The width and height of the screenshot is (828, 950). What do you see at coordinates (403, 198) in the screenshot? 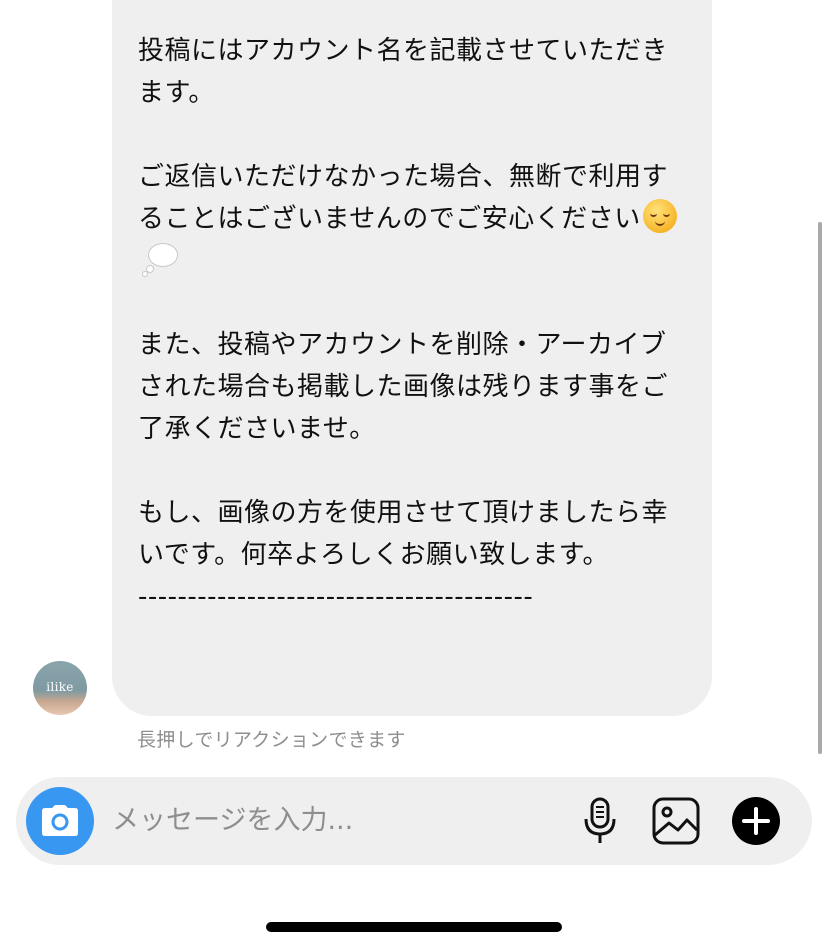
I see `message-paragraph-2-text: ご返信いただけなかった場合、無断で利用することはございませんのでご安心ください` at bounding box center [403, 198].